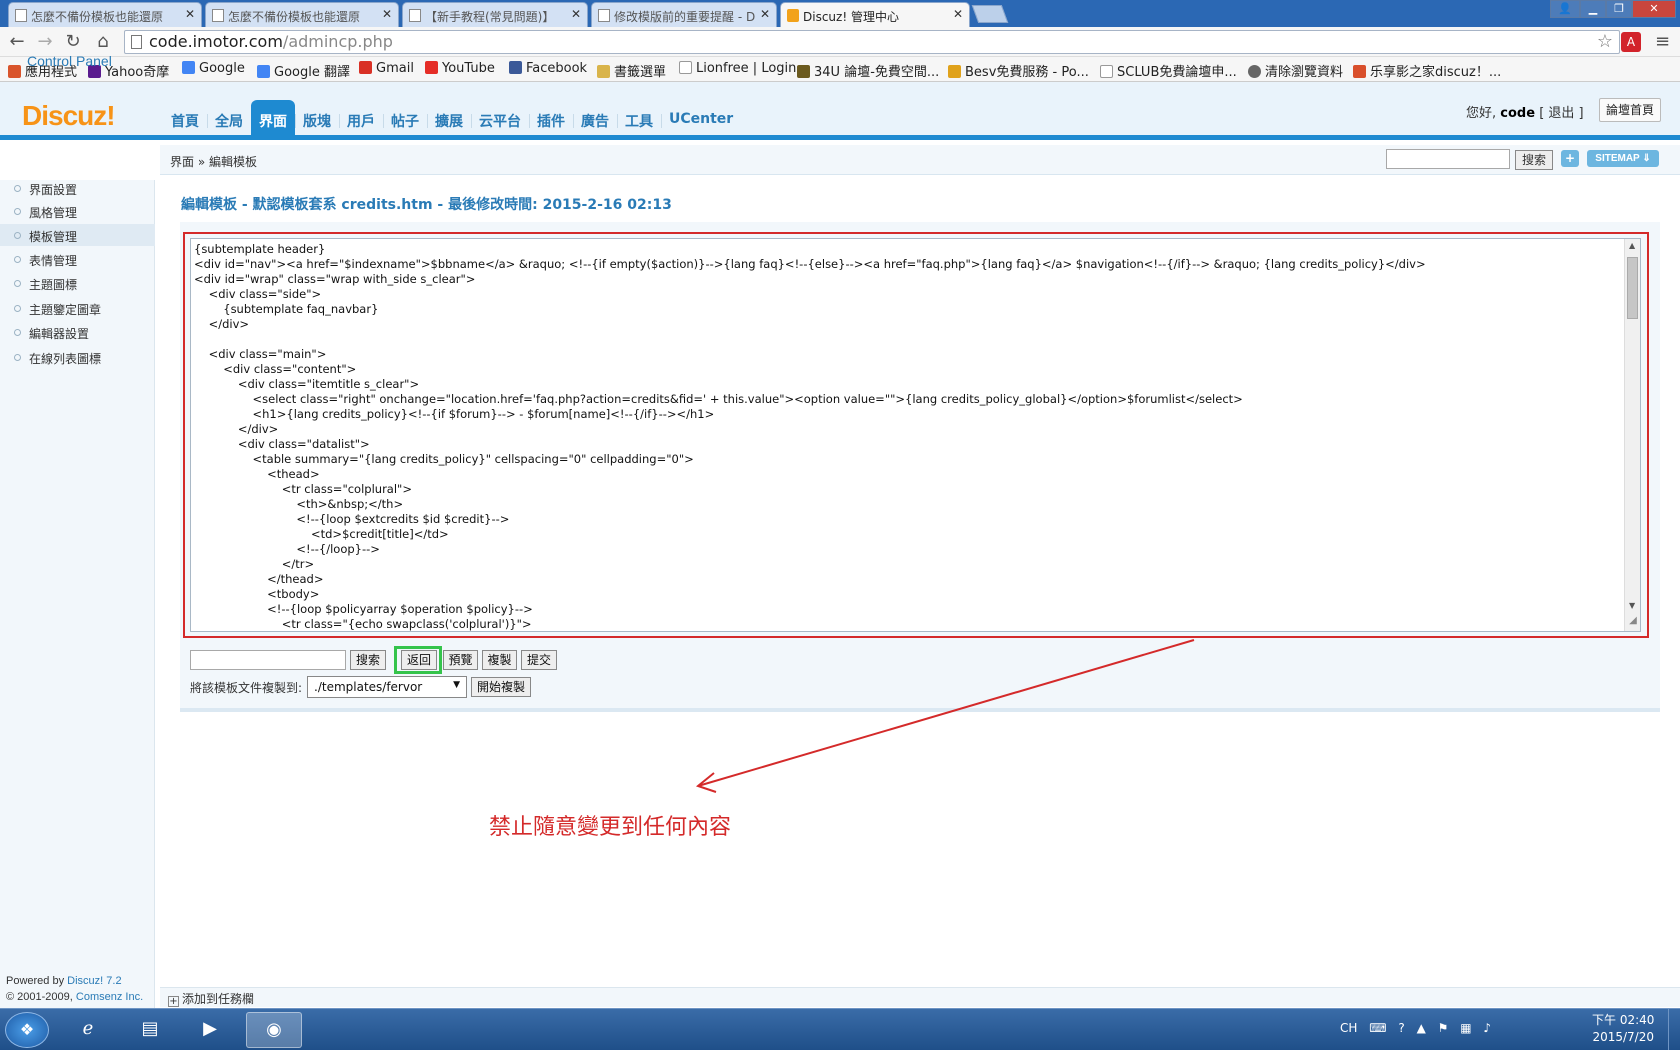 The width and height of the screenshot is (1680, 1050). I want to click on template-search-button: 搜索, so click(368, 660).